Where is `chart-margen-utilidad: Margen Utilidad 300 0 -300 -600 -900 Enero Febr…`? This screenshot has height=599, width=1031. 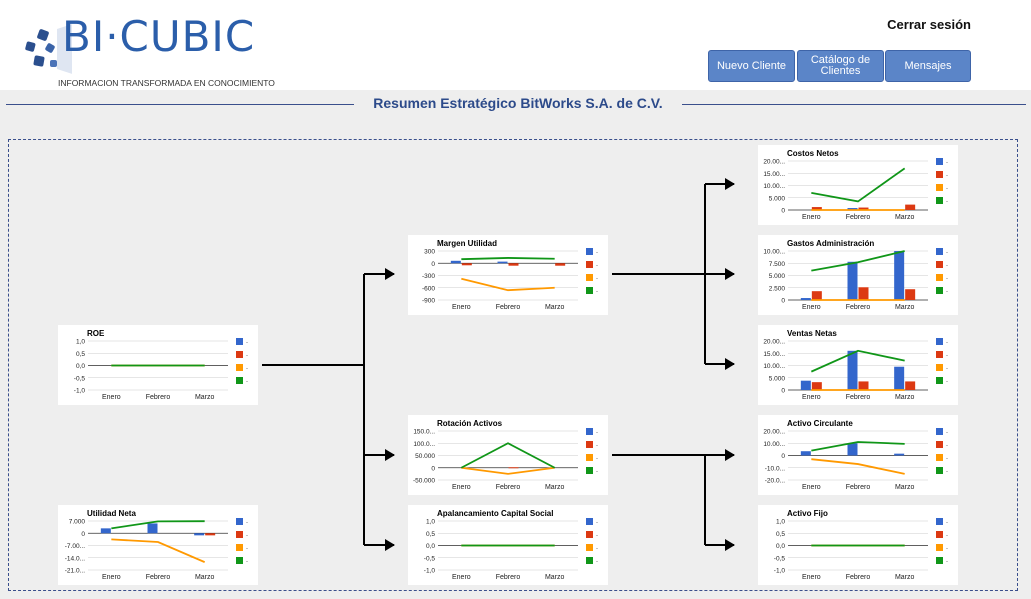 chart-margen-utilidad: Margen Utilidad 300 0 -300 -600 -900 Enero Febr… is located at coordinates (508, 275).